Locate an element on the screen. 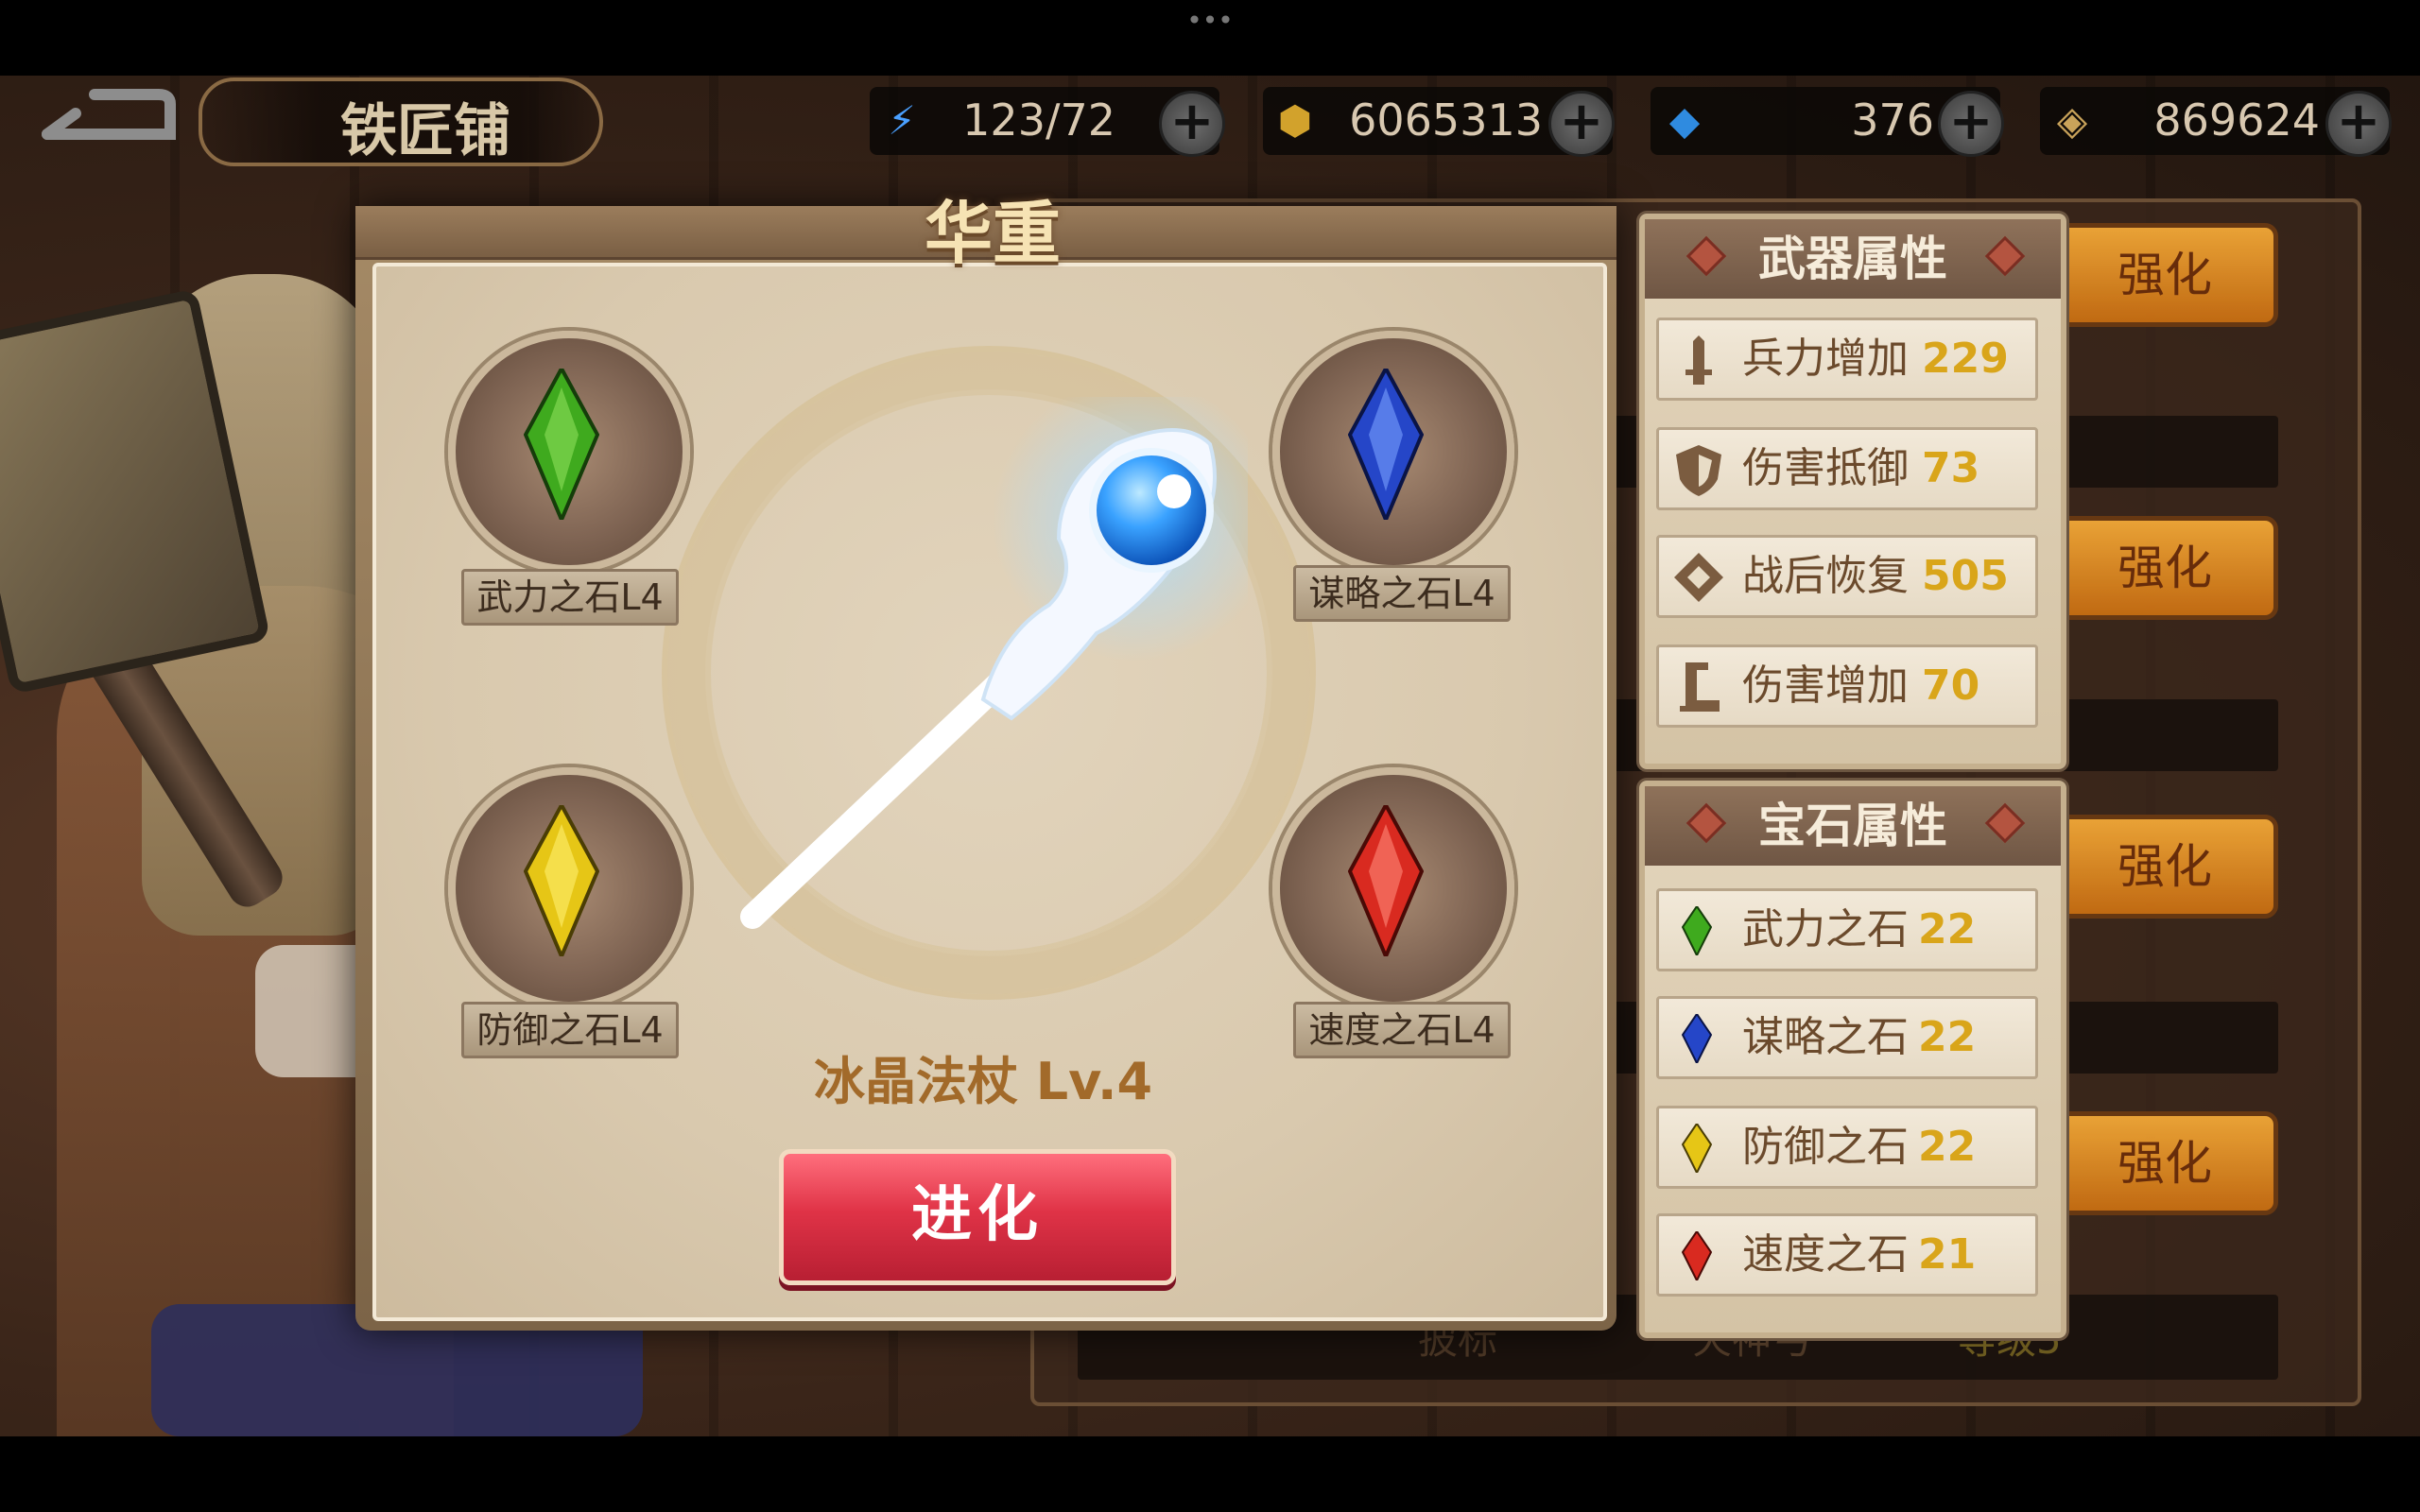  attr-label: 伤害抵御 is located at coordinates (1825, 468).